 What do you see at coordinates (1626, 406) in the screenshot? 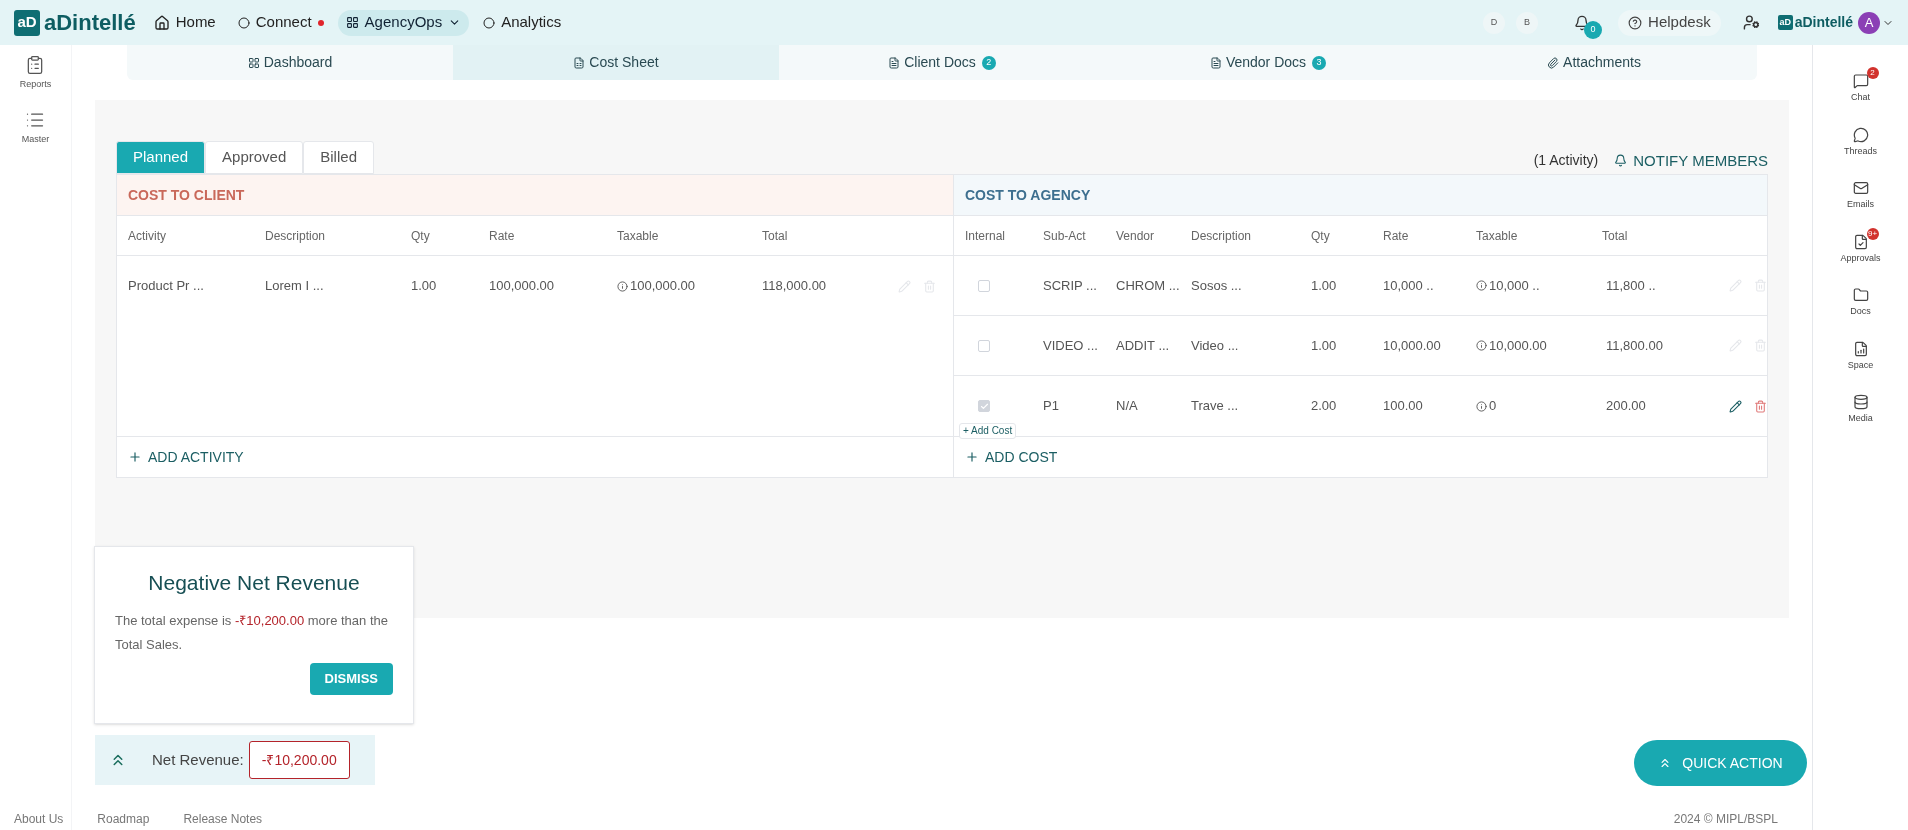
I see `table-cell-text: 200.00` at bounding box center [1626, 406].